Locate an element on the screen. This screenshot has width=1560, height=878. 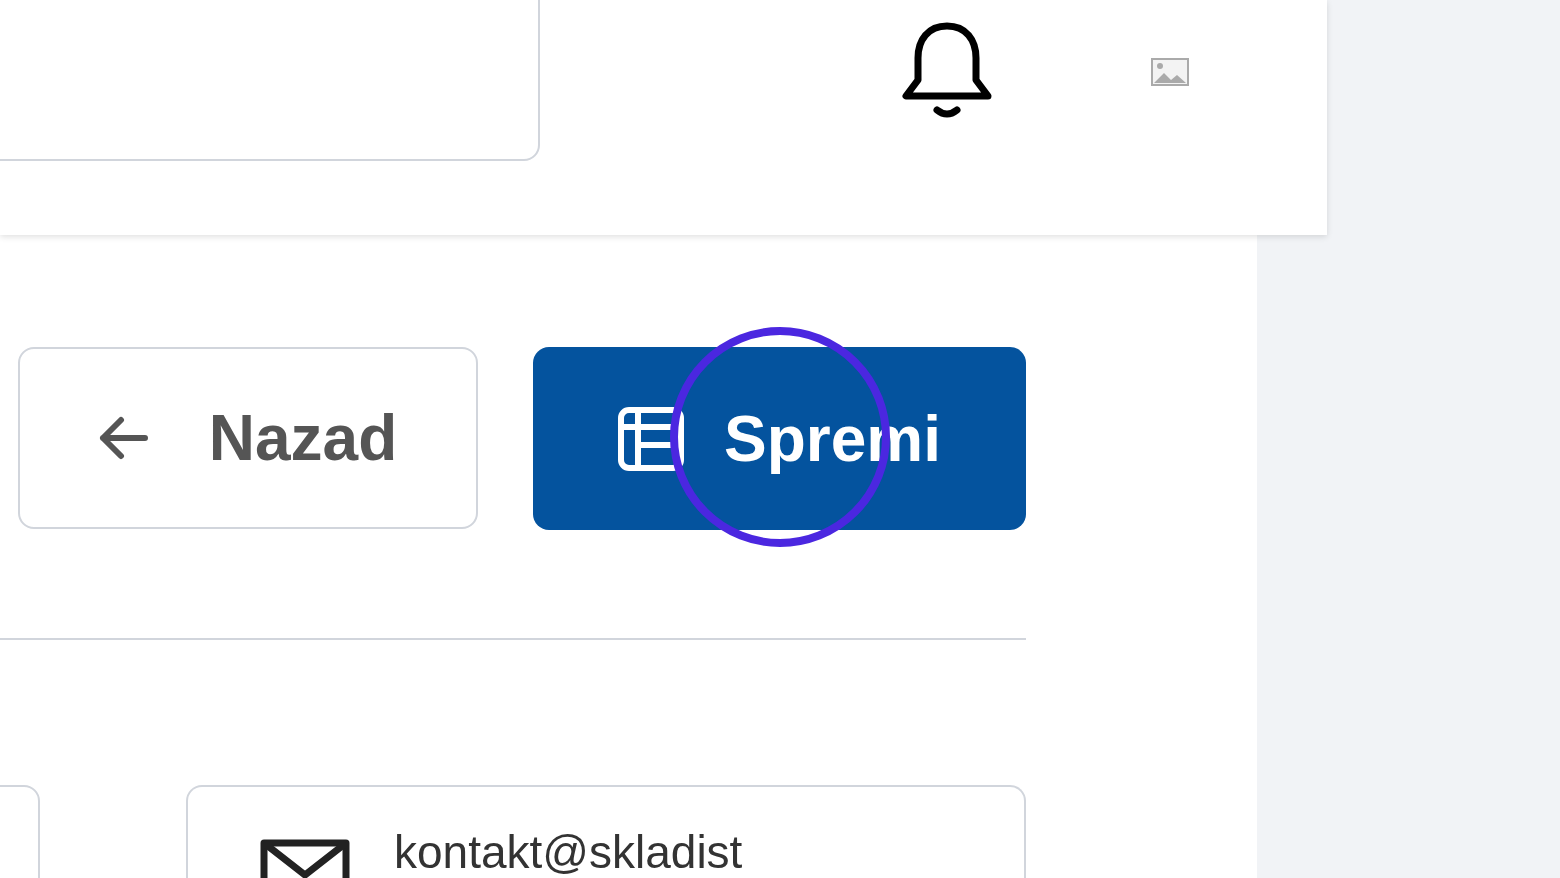
image-icon is located at coordinates (1170, 72).